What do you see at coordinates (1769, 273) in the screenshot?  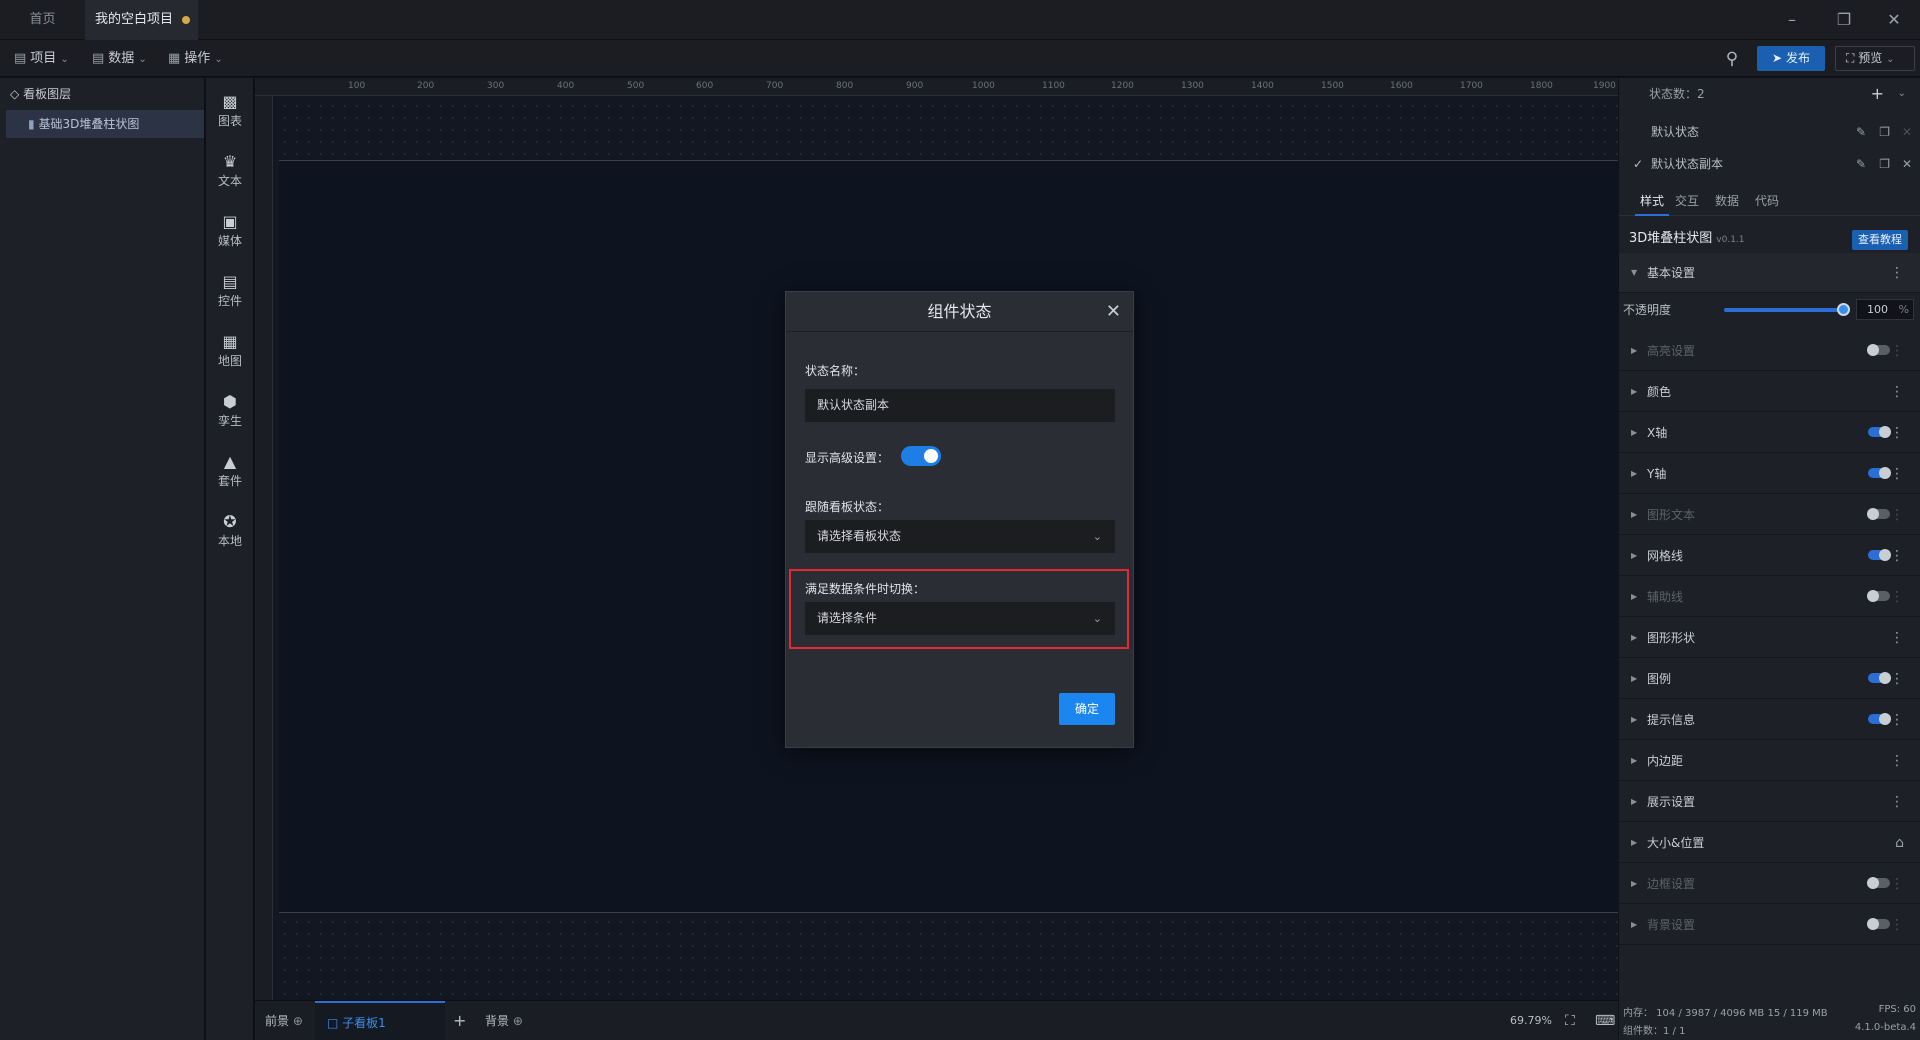 I see `section-basic-settings: ▼ 基本设置 ⋮` at bounding box center [1769, 273].